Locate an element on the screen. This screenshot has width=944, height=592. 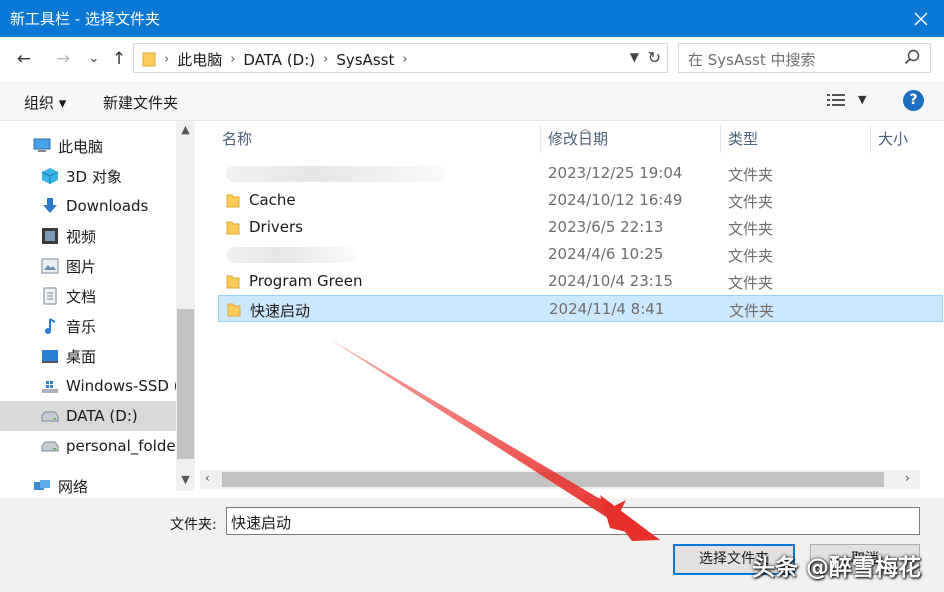
sidebar-item: Windows-SSD ( is located at coordinates (88, 386).